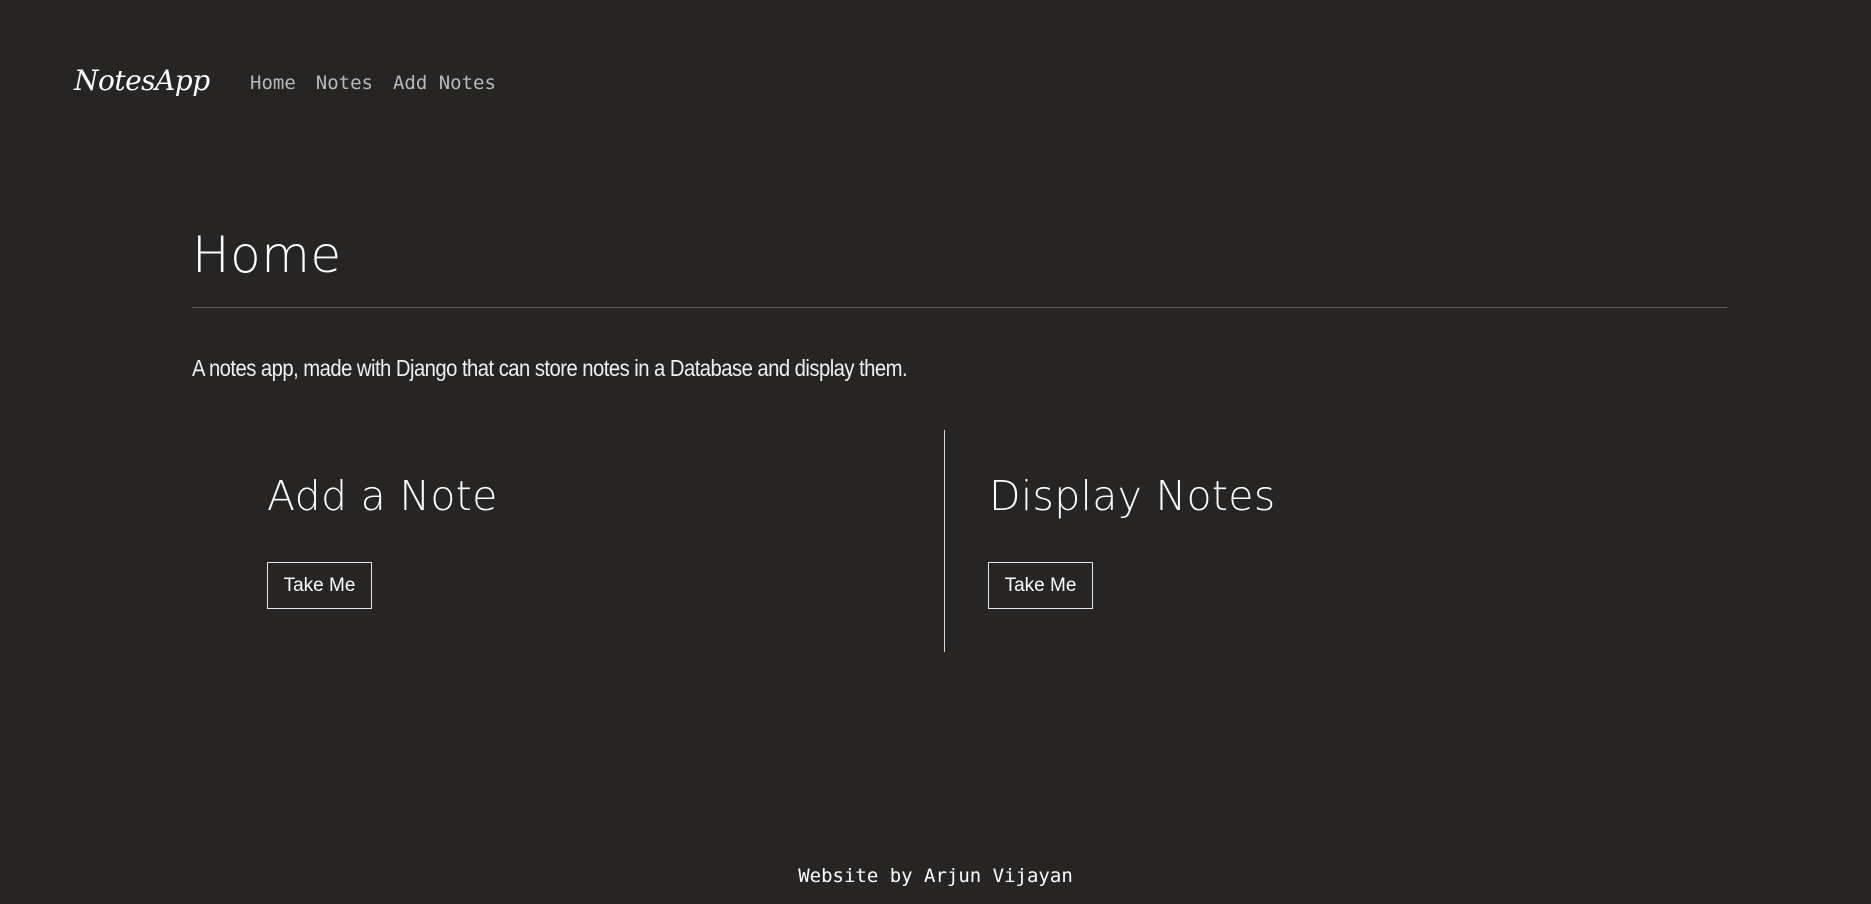 The width and height of the screenshot is (1871, 904). Describe the element at coordinates (382, 496) in the screenshot. I see `add-note-title: Add a Note` at that location.